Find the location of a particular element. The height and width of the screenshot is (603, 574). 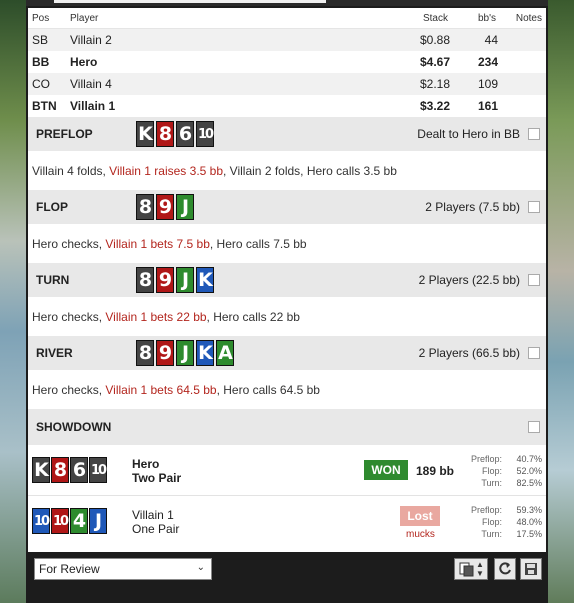

player-stack: $0.88 is located at coordinates (434, 40).